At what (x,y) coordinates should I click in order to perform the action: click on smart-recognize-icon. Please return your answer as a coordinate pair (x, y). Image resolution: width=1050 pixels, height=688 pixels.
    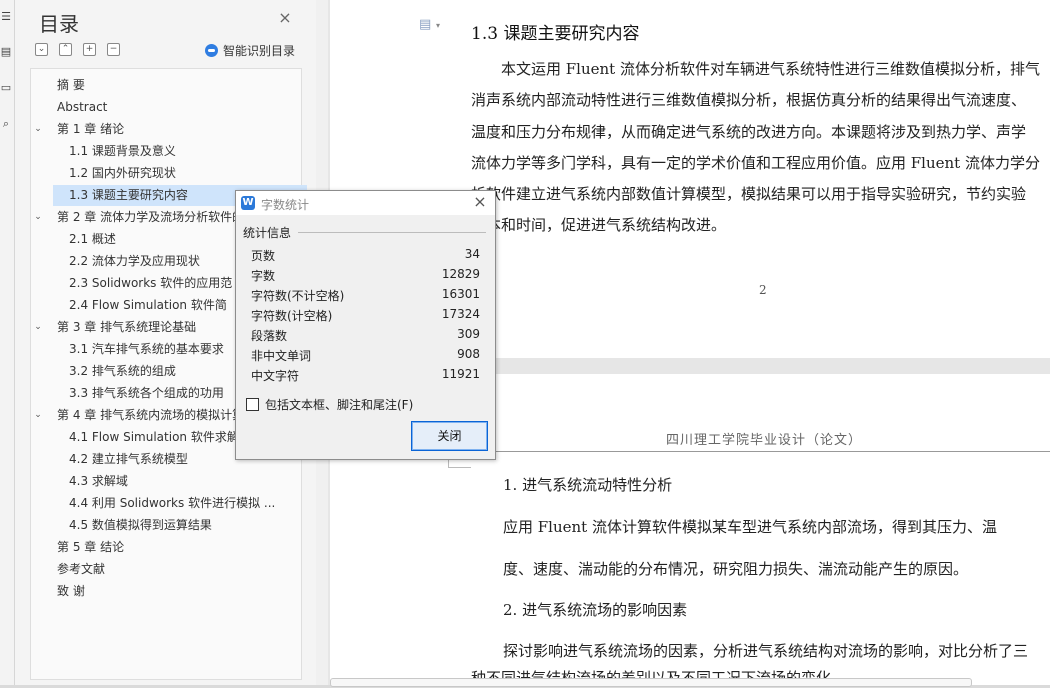
    Looking at the image, I should click on (211, 50).